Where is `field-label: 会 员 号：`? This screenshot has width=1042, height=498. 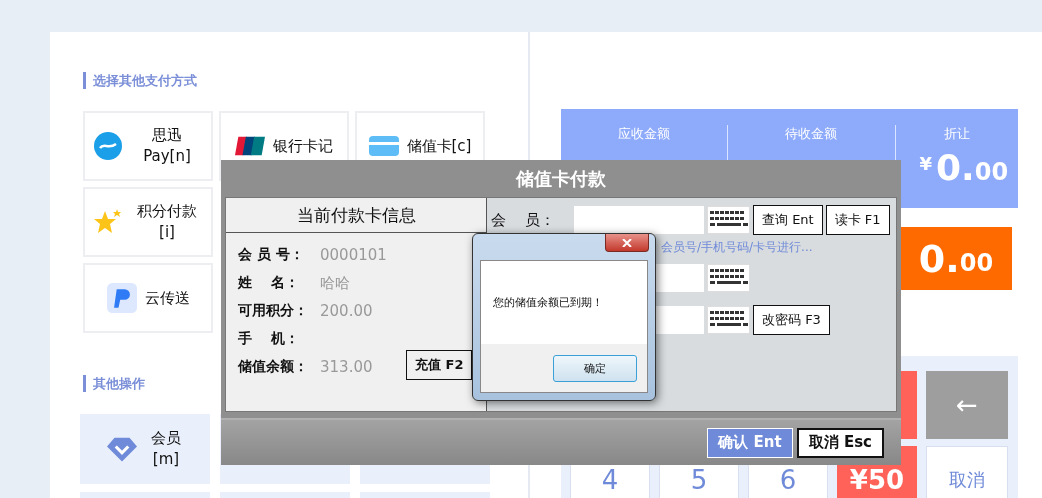
field-label: 会 员 号： is located at coordinates (271, 255).